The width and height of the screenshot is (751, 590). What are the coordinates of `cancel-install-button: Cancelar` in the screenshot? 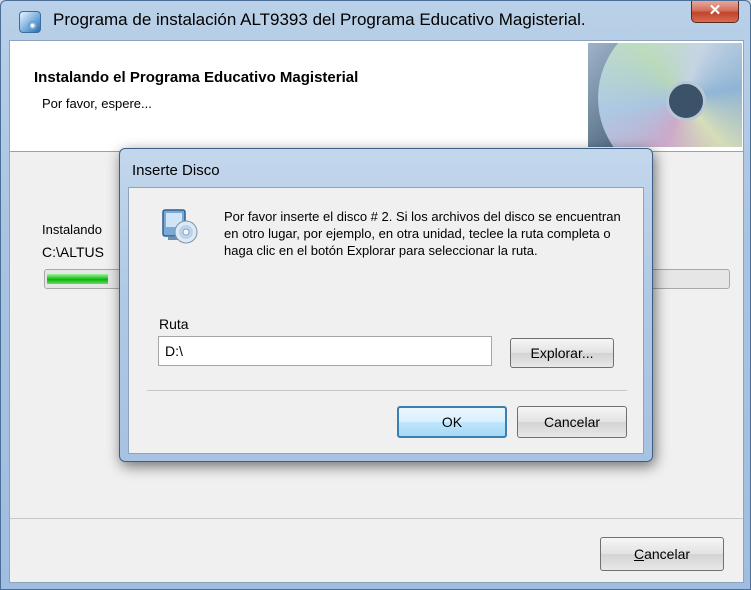 It's located at (662, 554).